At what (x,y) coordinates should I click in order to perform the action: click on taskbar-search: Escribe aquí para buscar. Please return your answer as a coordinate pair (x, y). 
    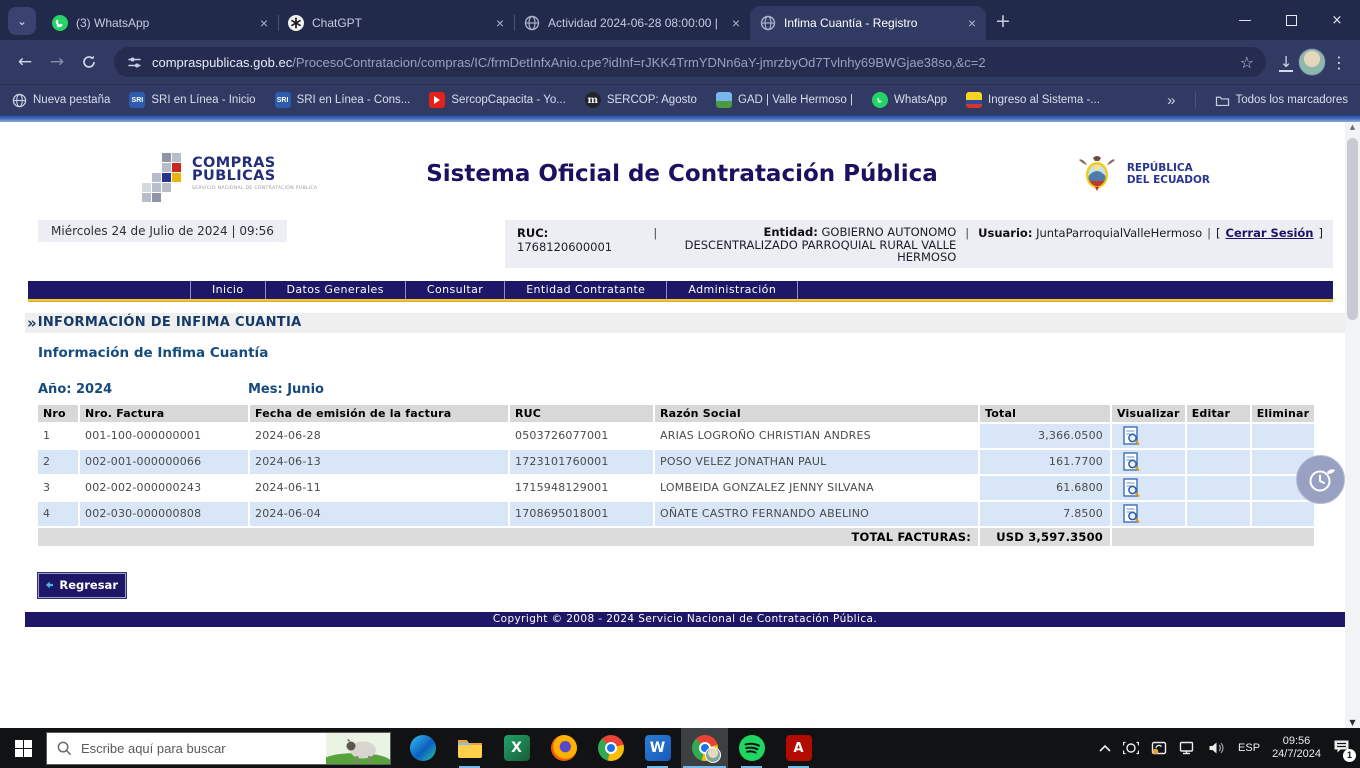
    Looking at the image, I should click on (218, 748).